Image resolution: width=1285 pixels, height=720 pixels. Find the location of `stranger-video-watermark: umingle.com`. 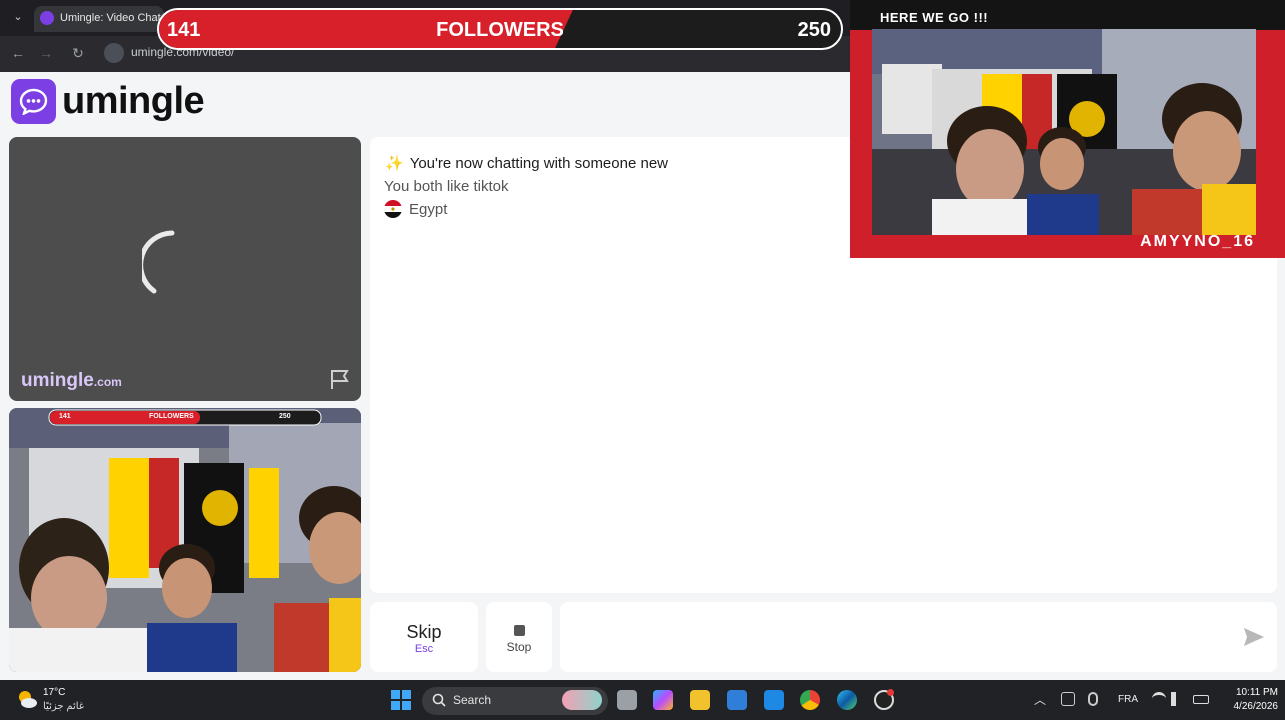

stranger-video-watermark: umingle.com is located at coordinates (71, 381).